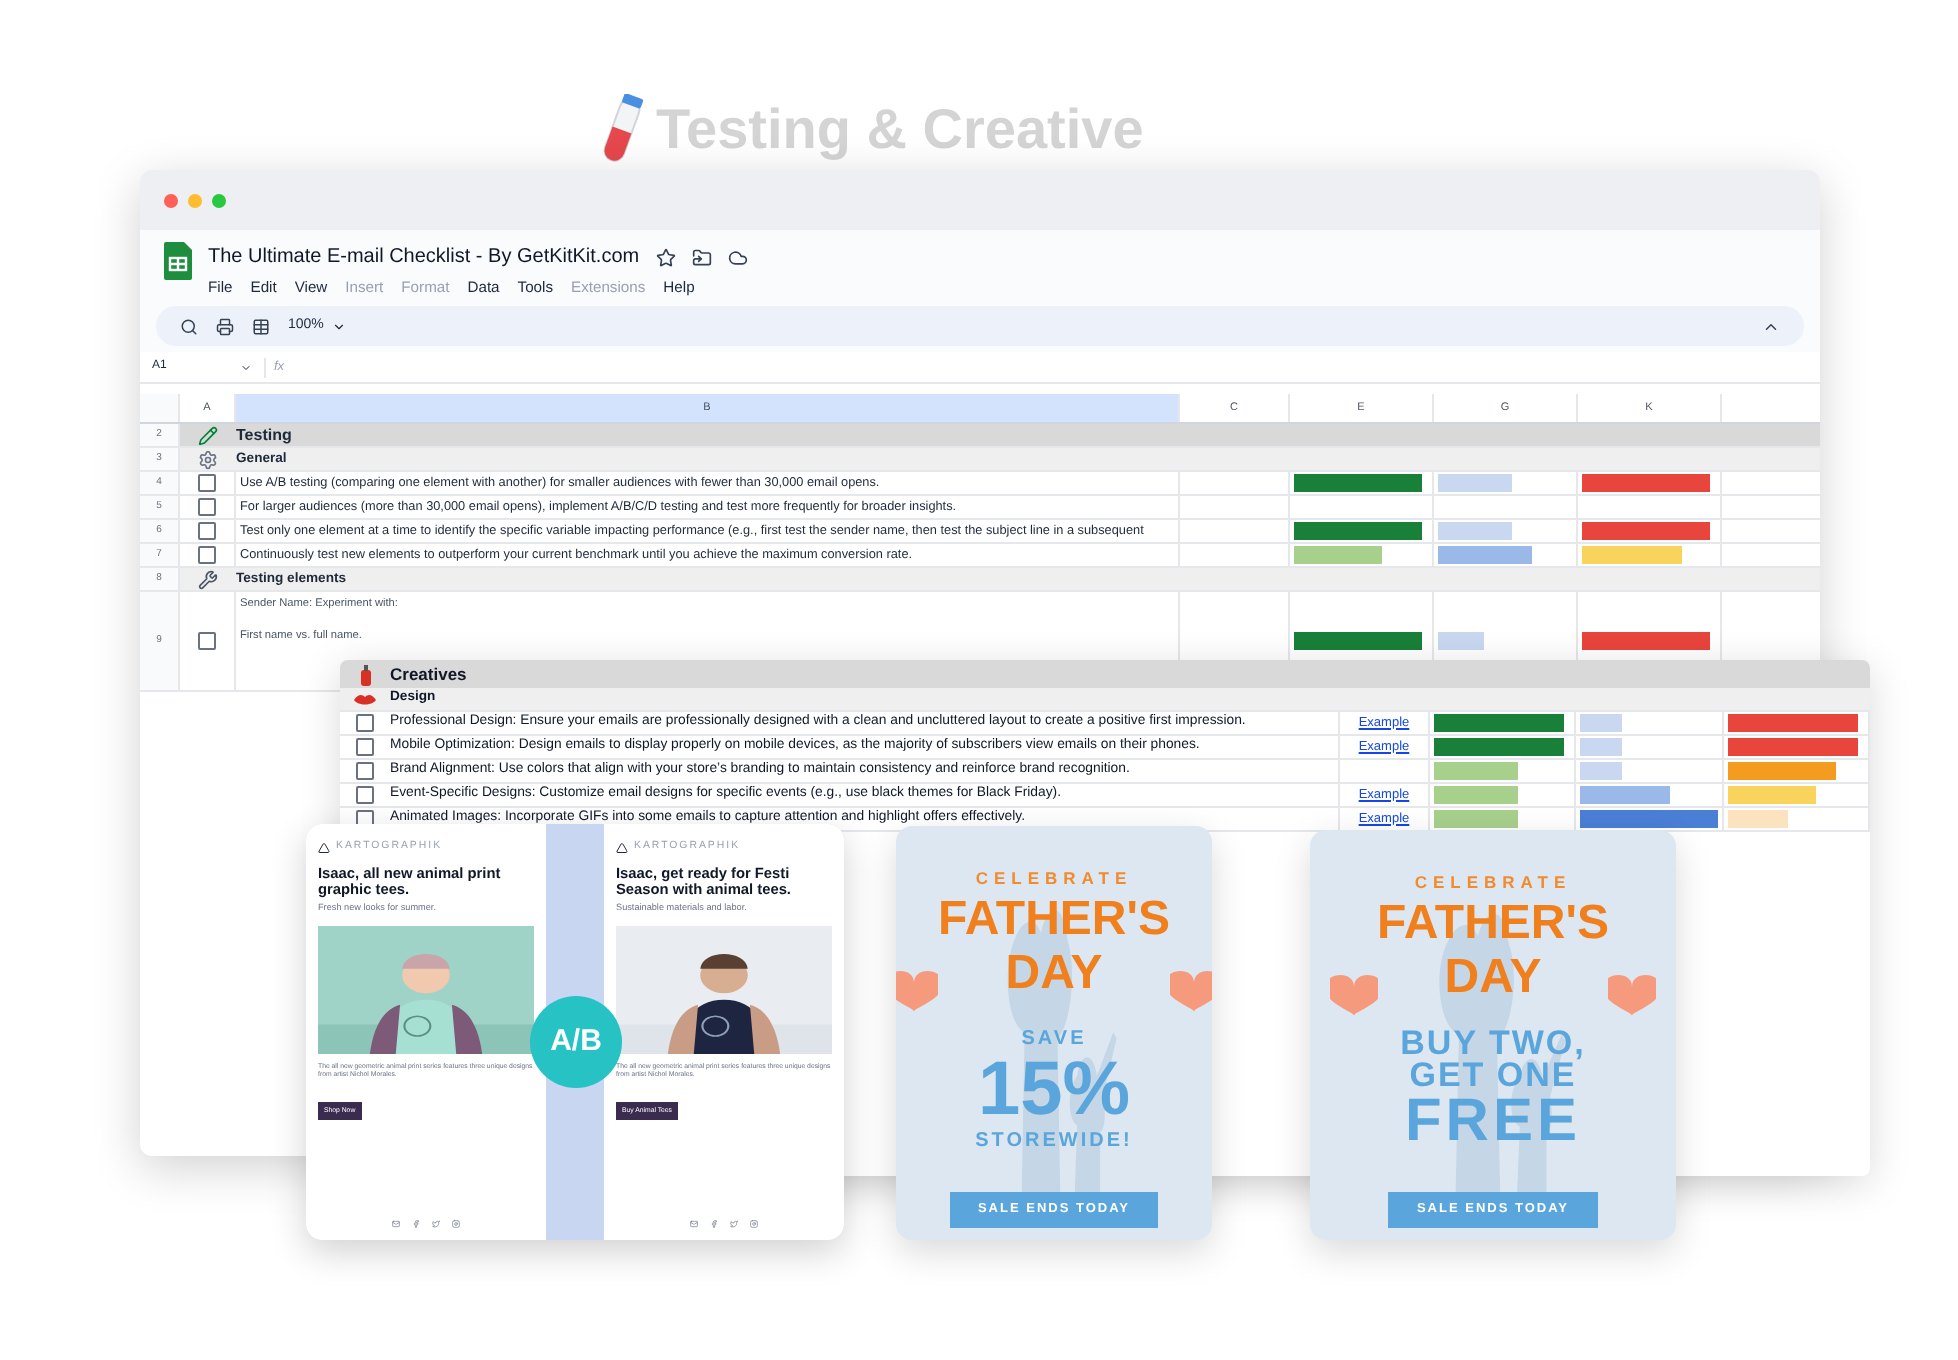 The height and width of the screenshot is (1360, 1958). What do you see at coordinates (189, 326) in the screenshot?
I see `search-icon` at bounding box center [189, 326].